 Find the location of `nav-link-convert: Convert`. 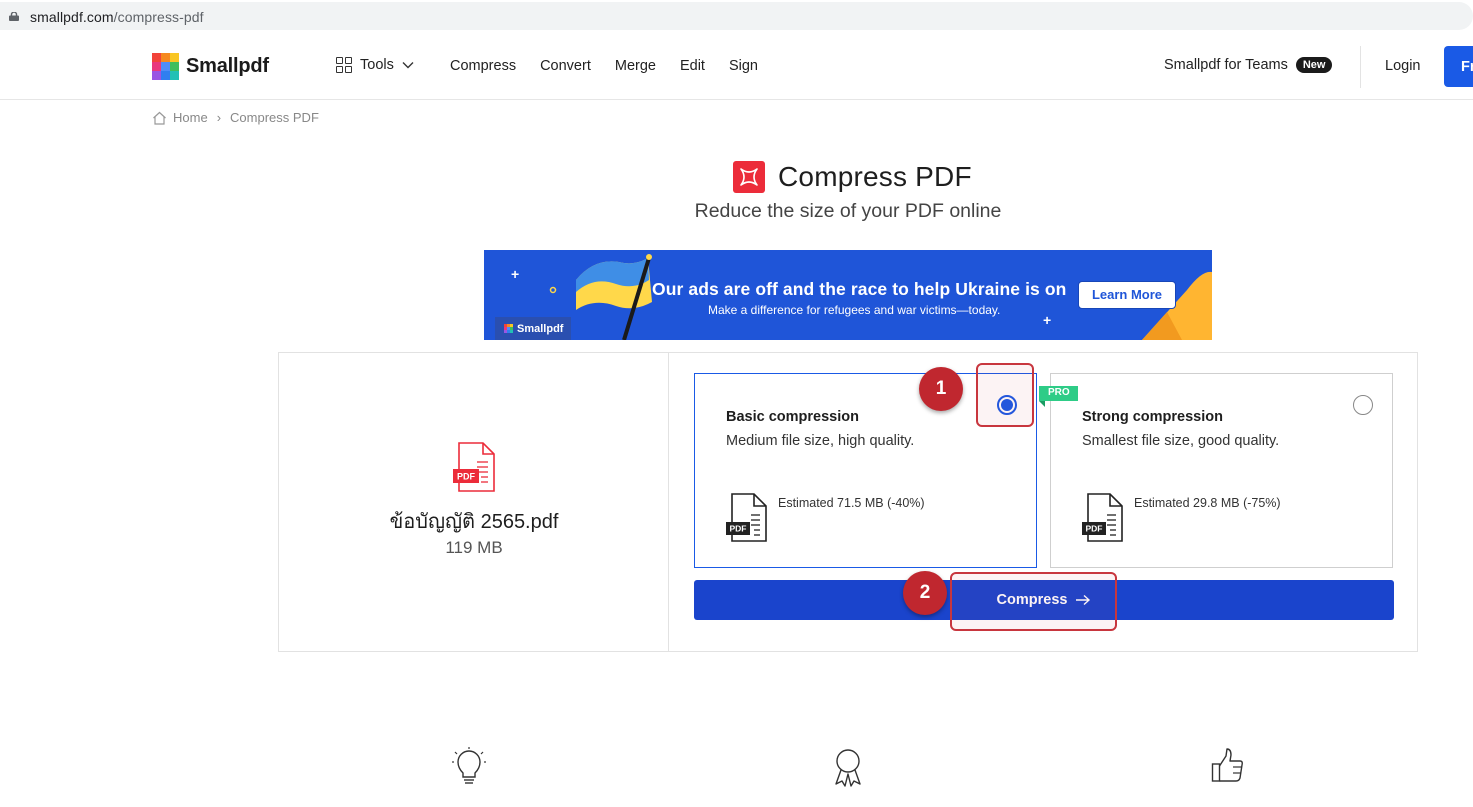

nav-link-convert: Convert is located at coordinates (565, 66).